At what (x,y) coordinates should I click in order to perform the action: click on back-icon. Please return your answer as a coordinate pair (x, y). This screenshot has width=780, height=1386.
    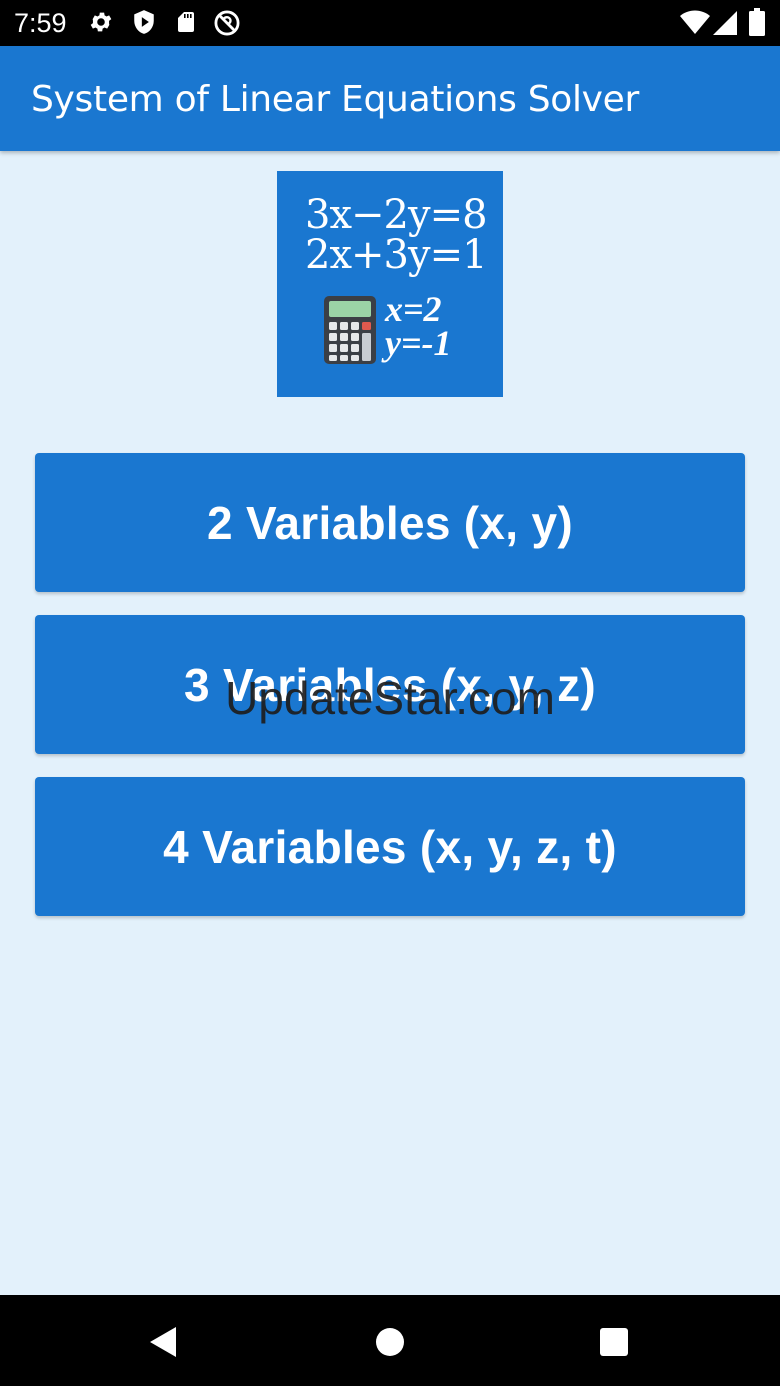
    Looking at the image, I should click on (163, 1342).